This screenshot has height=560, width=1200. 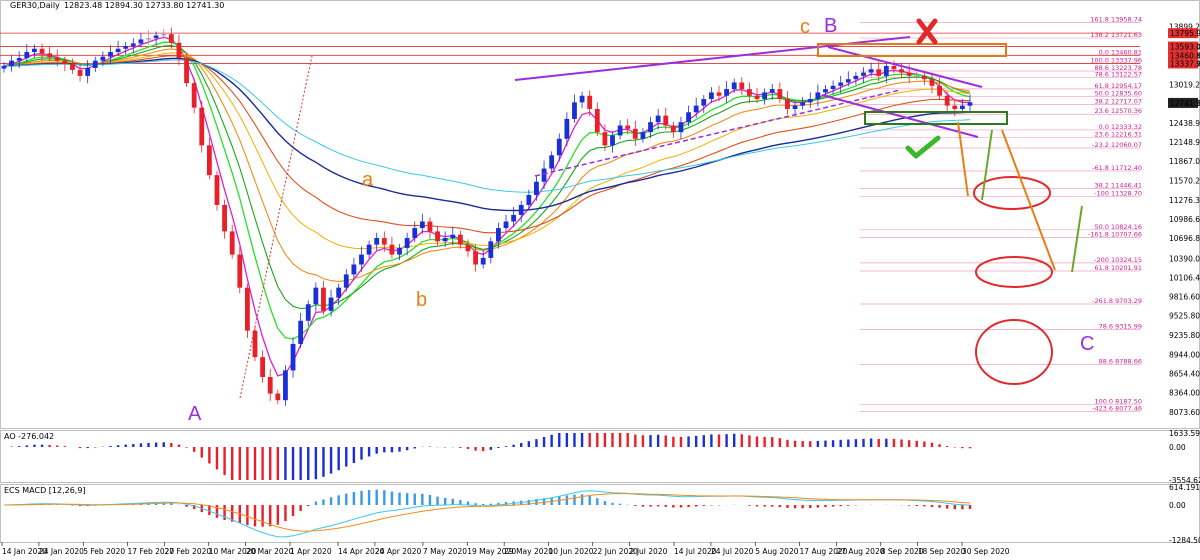 I want to click on fib-label: -200 10324.15, so click(x=1118, y=260).